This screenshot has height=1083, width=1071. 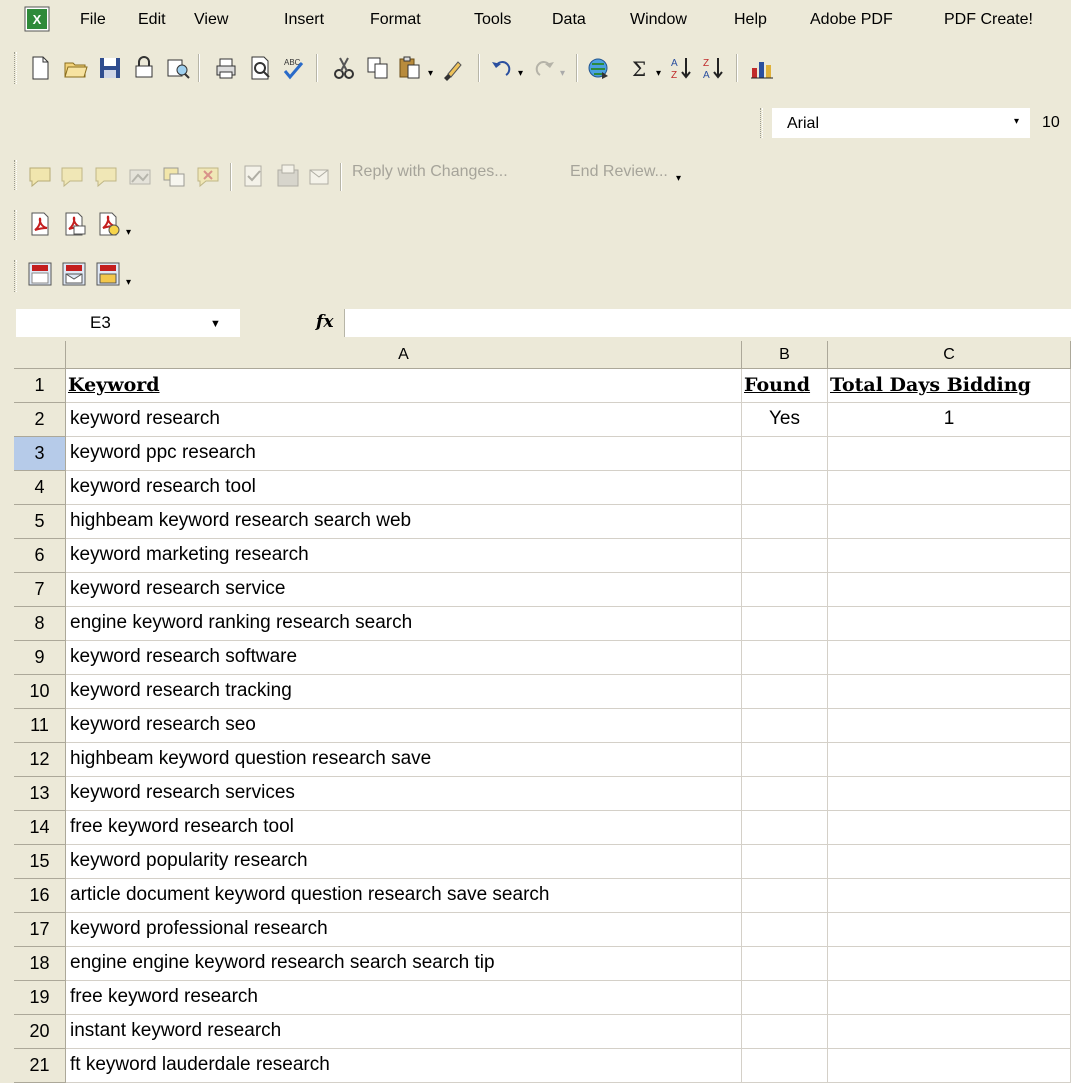 What do you see at coordinates (72, 176) in the screenshot?
I see `previous-comment-icon` at bounding box center [72, 176].